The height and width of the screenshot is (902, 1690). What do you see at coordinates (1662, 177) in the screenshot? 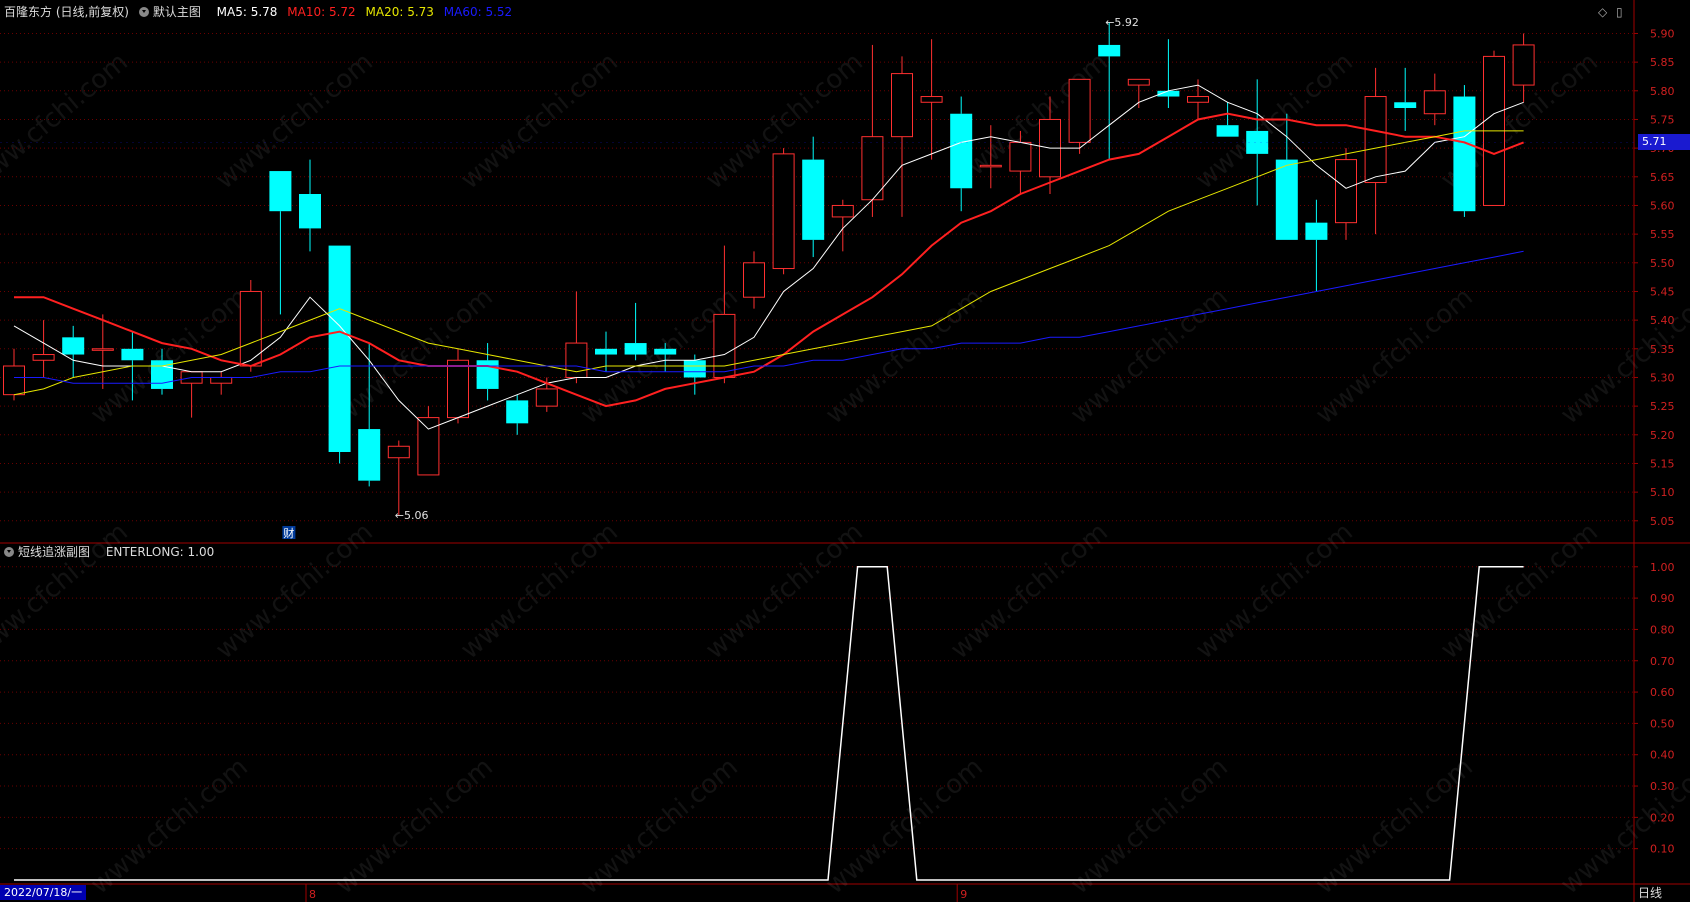
I see `price-tick-label: 5.65` at bounding box center [1662, 177].